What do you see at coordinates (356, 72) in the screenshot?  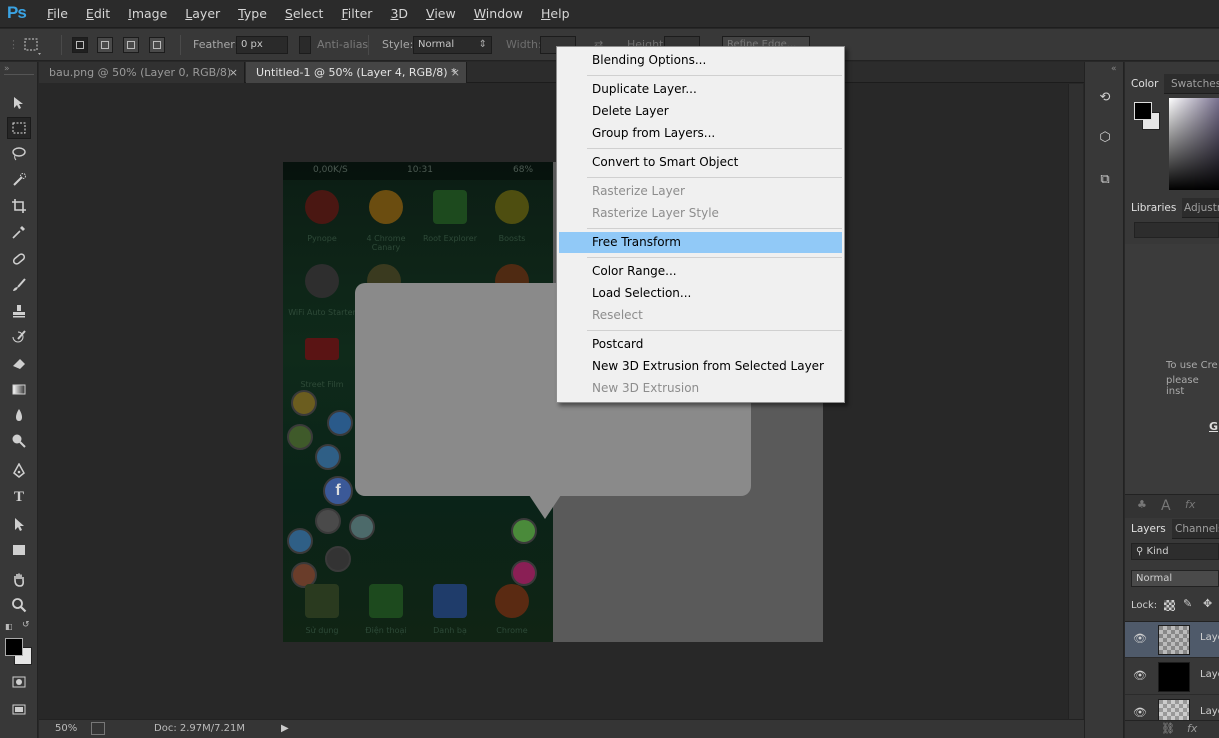 I see `tab-untitled-1: Untitled-1 @ 50% (Layer 4, RGB/8) * ×` at bounding box center [356, 72].